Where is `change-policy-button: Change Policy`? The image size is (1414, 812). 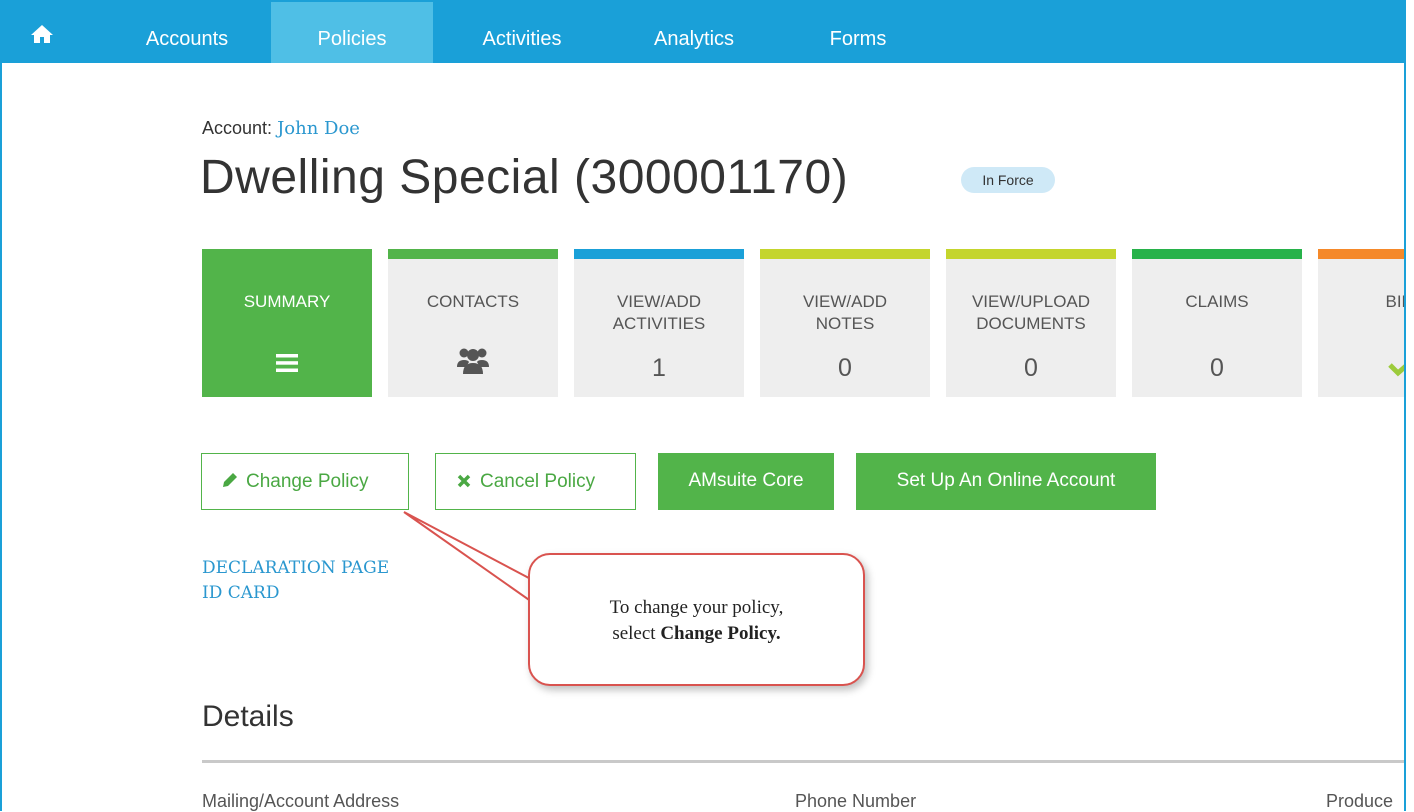 change-policy-button: Change Policy is located at coordinates (305, 481).